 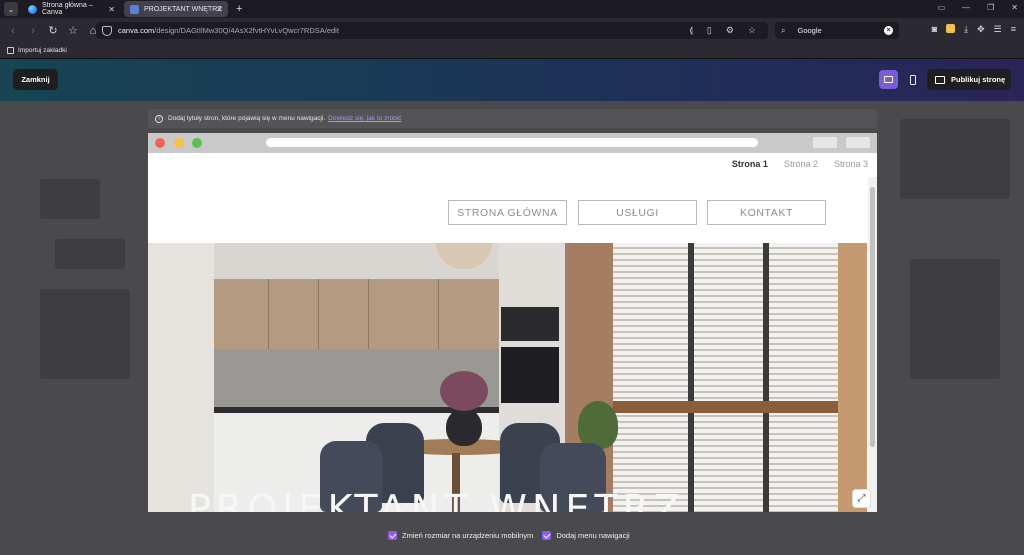 What do you see at coordinates (1013, 29) in the screenshot?
I see `menu-icon: ≡` at bounding box center [1013, 29].